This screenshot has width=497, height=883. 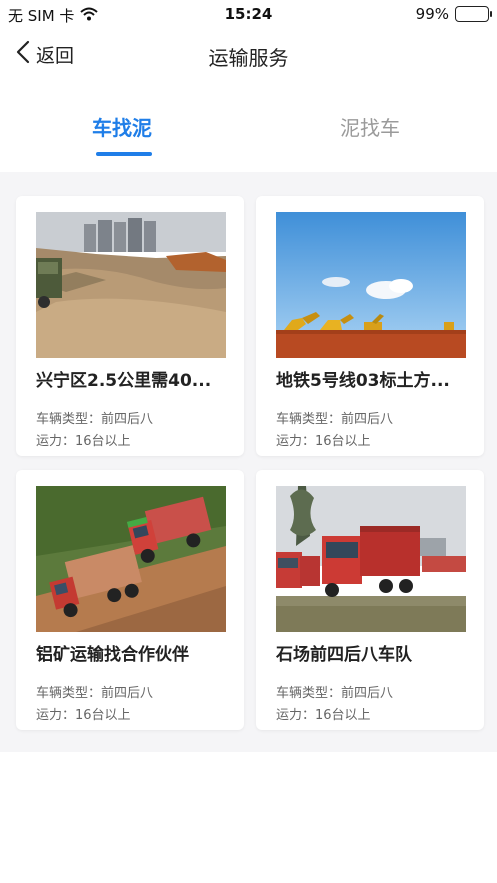 I want to click on listing-card: 兴宁区2.5公里需40... 车辆类型：前四后八 运力：16台以上, so click(x=130, y=326).